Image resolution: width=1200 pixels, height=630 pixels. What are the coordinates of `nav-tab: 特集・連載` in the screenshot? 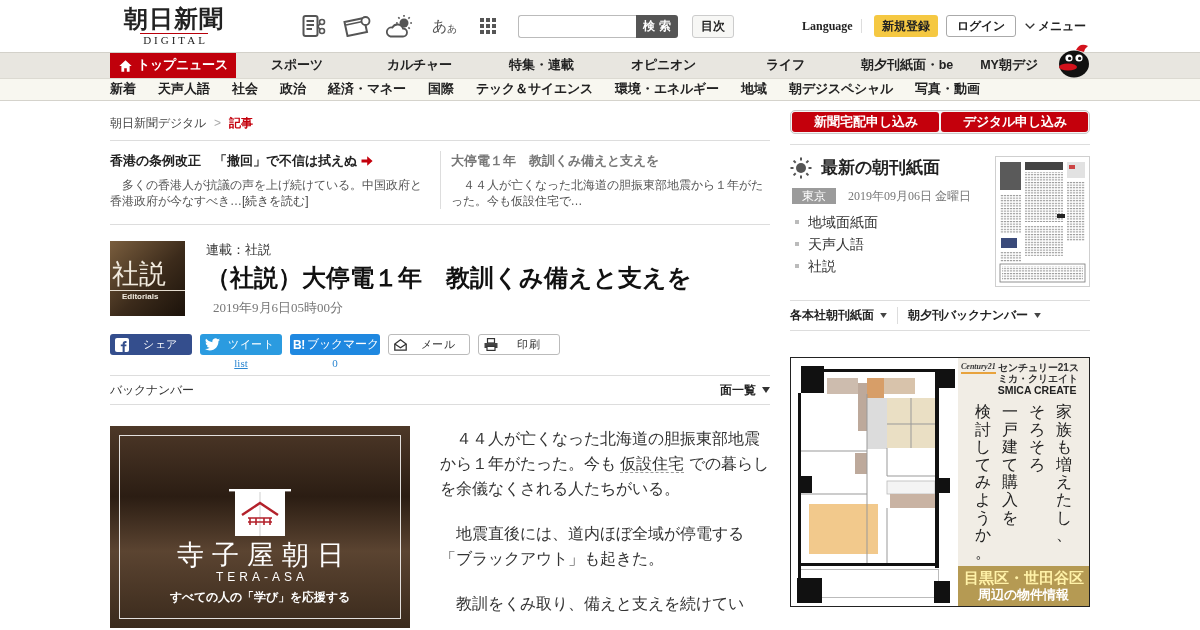 It's located at (541, 65).